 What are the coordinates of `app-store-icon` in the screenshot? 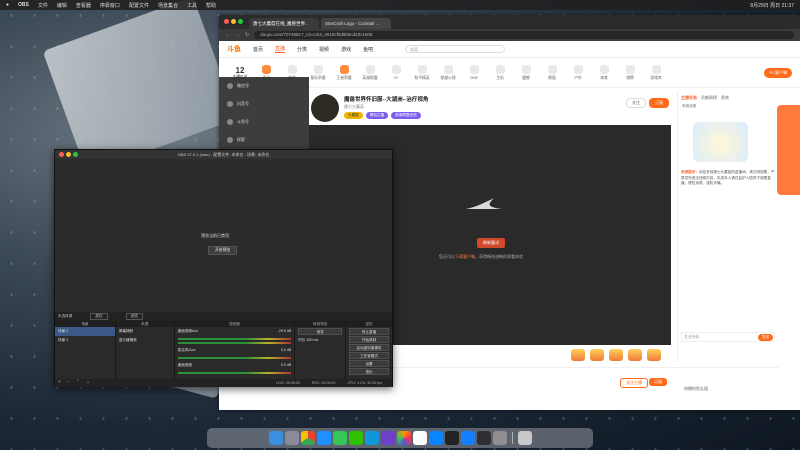 It's located at (435, 438).